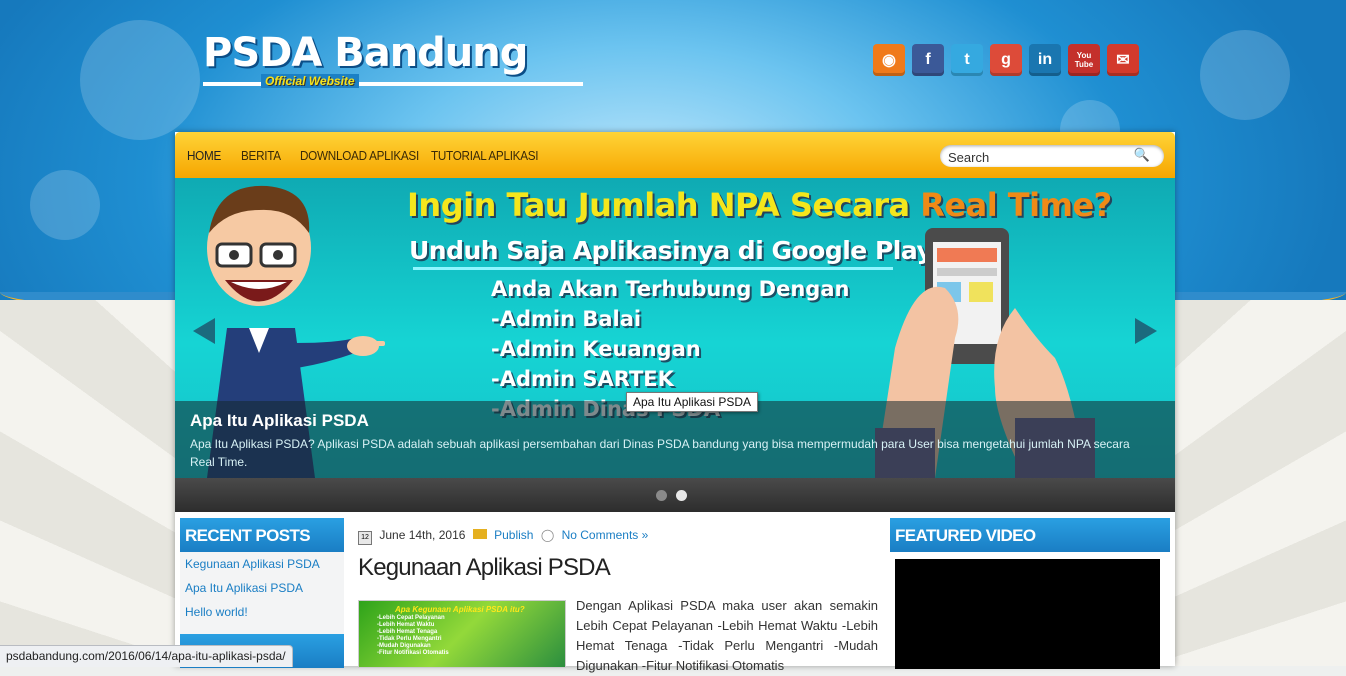 Image resolution: width=1346 pixels, height=676 pixels. Describe the element at coordinates (216, 612) in the screenshot. I see `recent-post-link: Hello world!` at that location.